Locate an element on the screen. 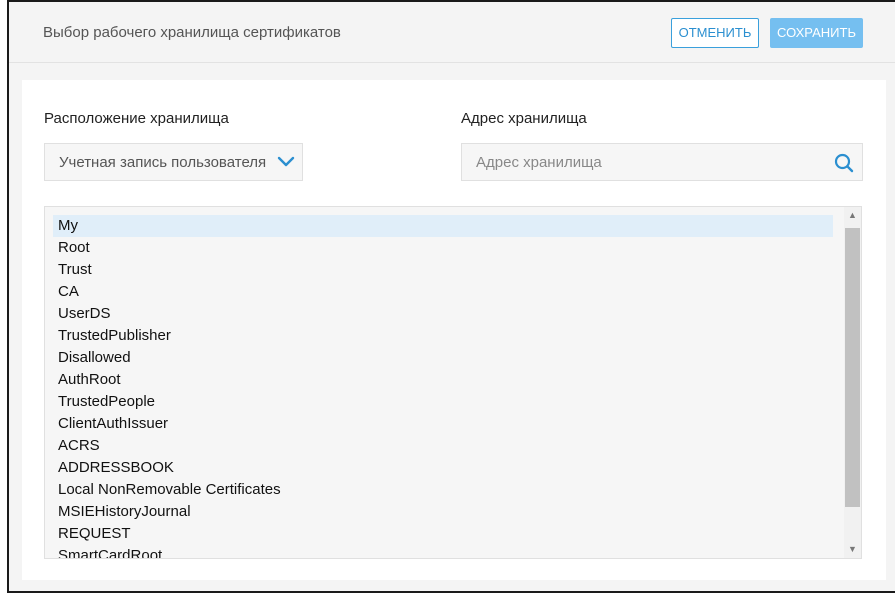 This screenshot has height=595, width=895. list-item: TrustedPublisher is located at coordinates (443, 336).